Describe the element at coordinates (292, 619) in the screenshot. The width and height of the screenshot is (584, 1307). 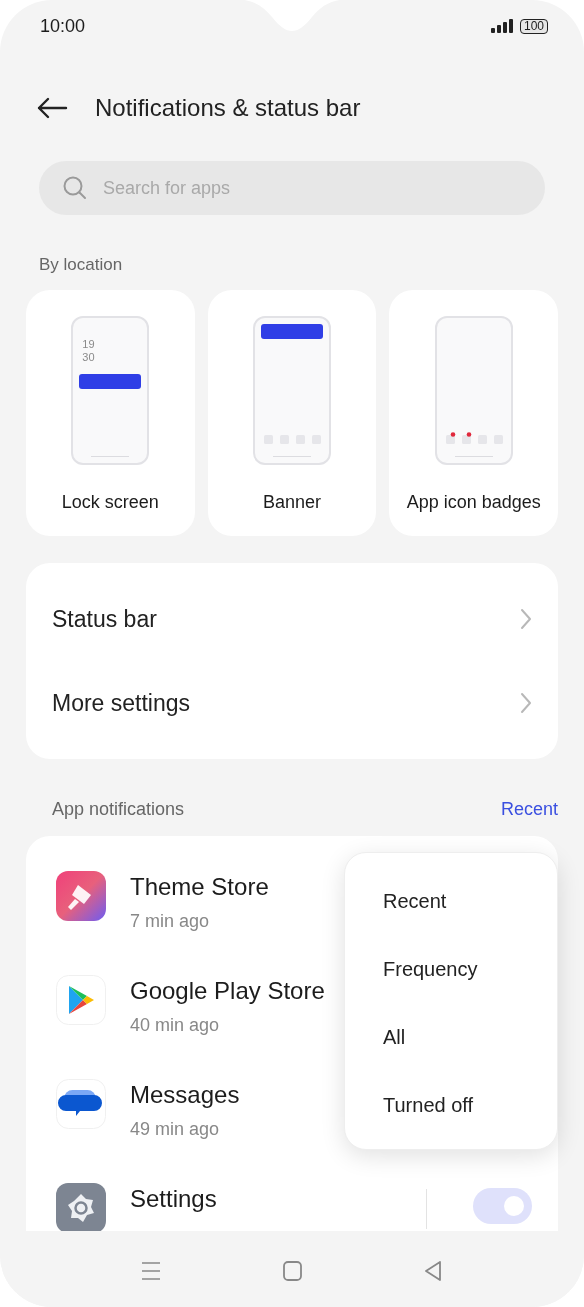
I see `navigation-row: Status bar` at that location.